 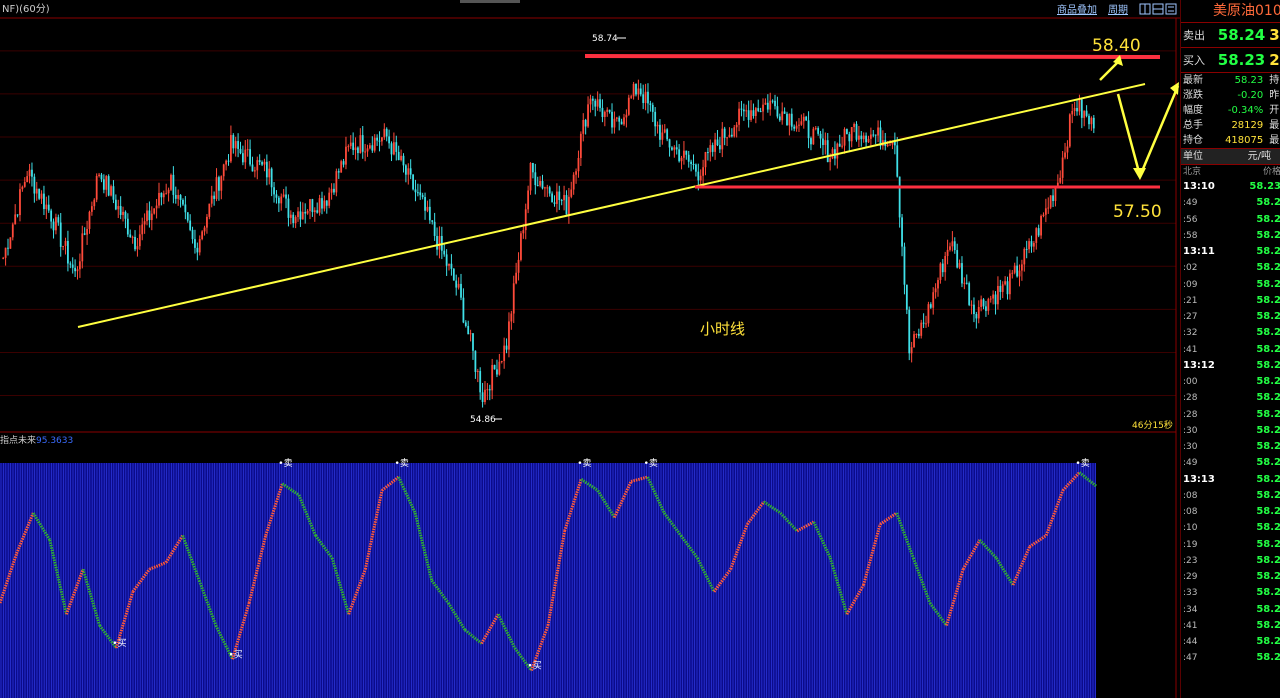 What do you see at coordinates (1230, 285) in the screenshot?
I see `tick-row: :09 58.2` at bounding box center [1230, 285].